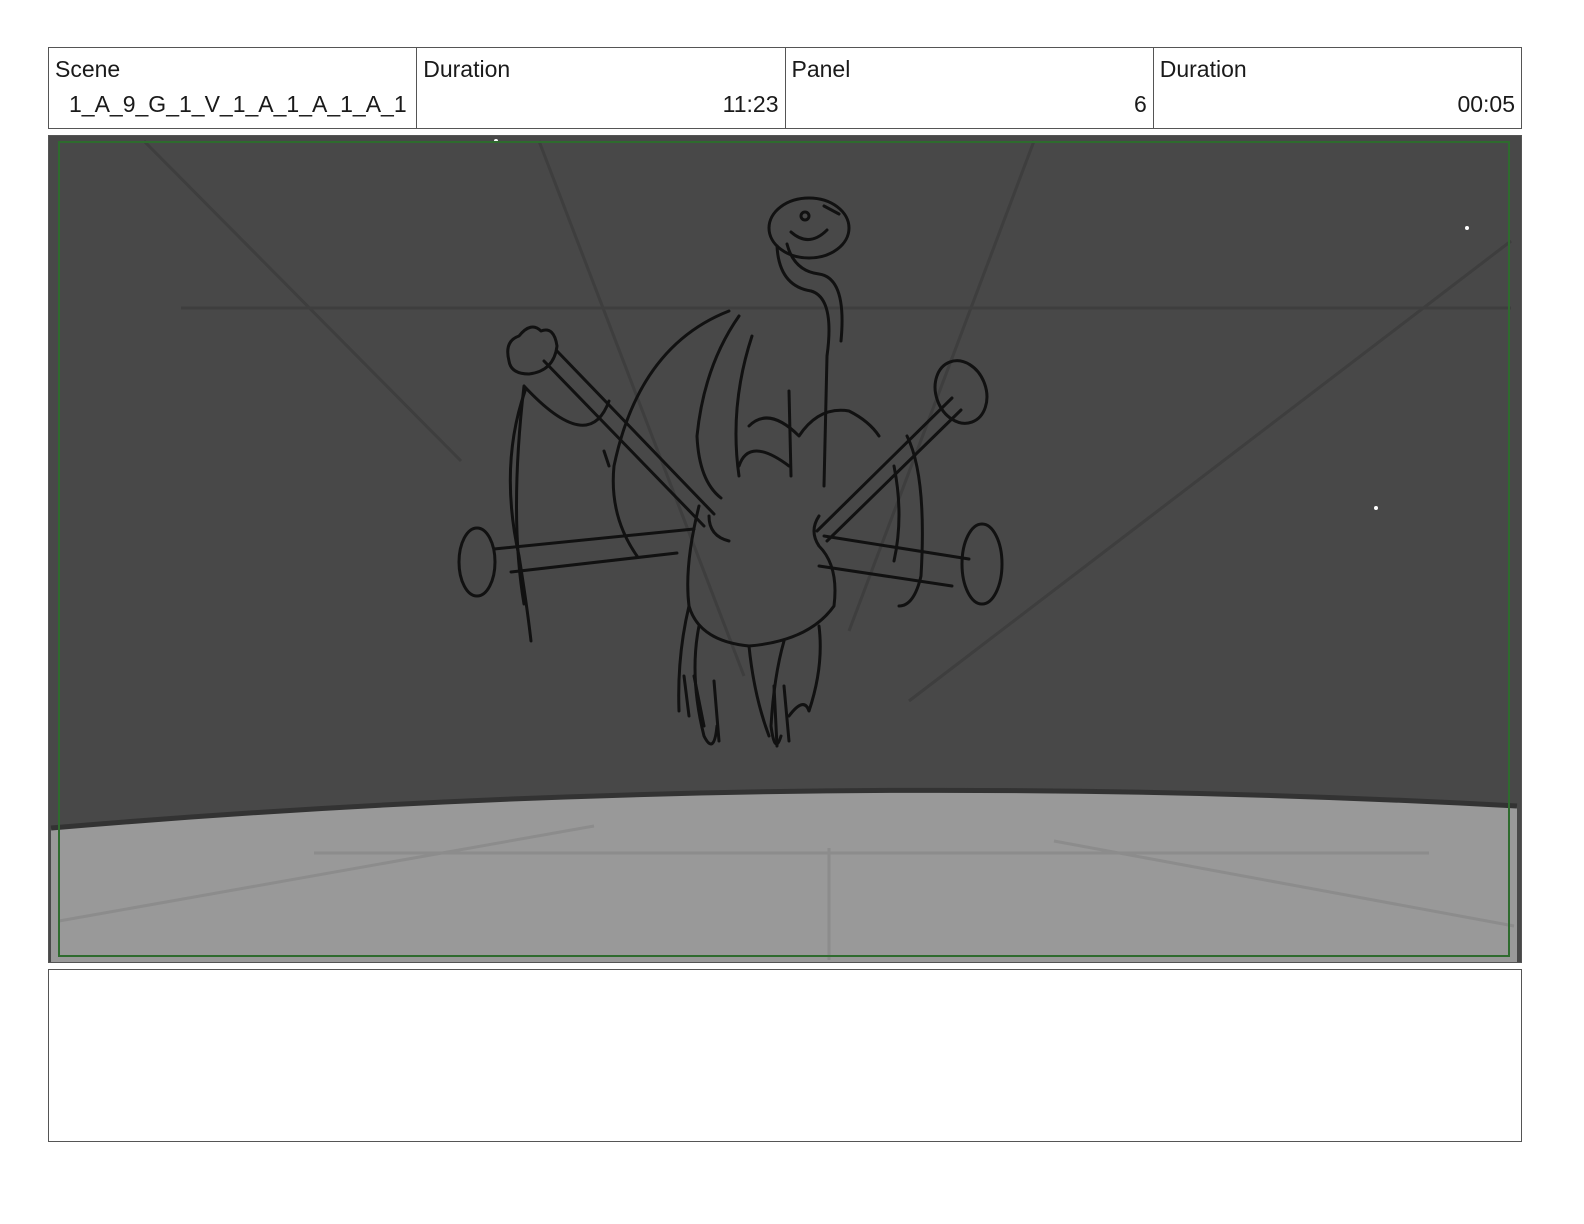  Describe the element at coordinates (233, 88) in the screenshot. I see `scene-cell: Scene 1_A_9_G_1_V_1_A_1_A_1_A_1` at that location.